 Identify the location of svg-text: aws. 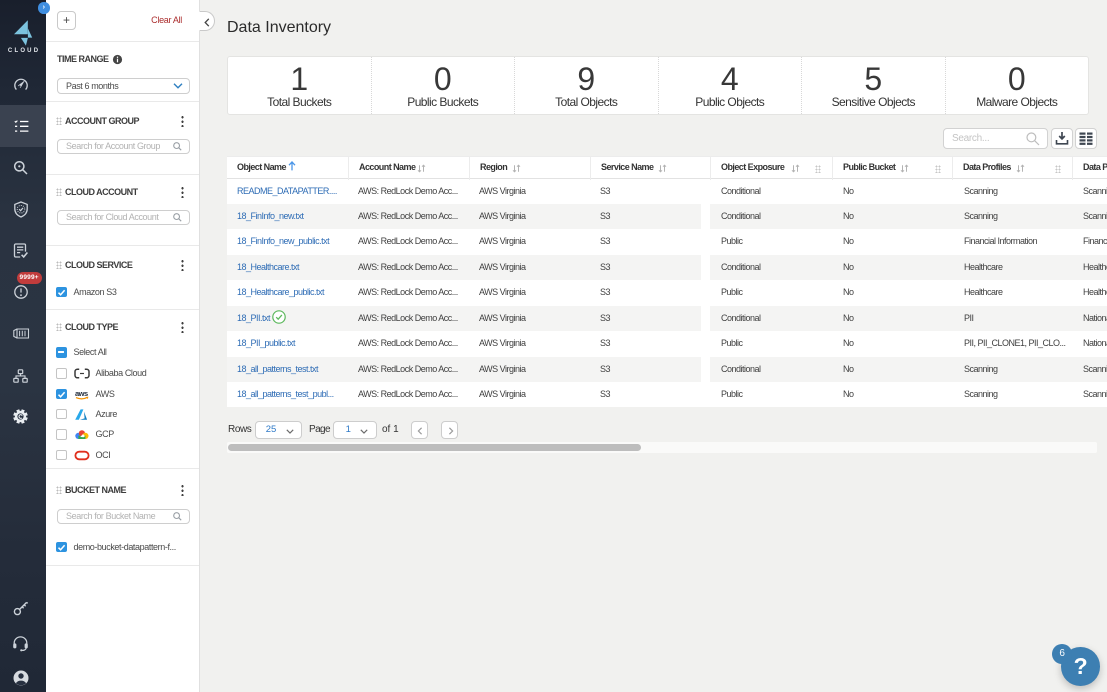
(81, 393).